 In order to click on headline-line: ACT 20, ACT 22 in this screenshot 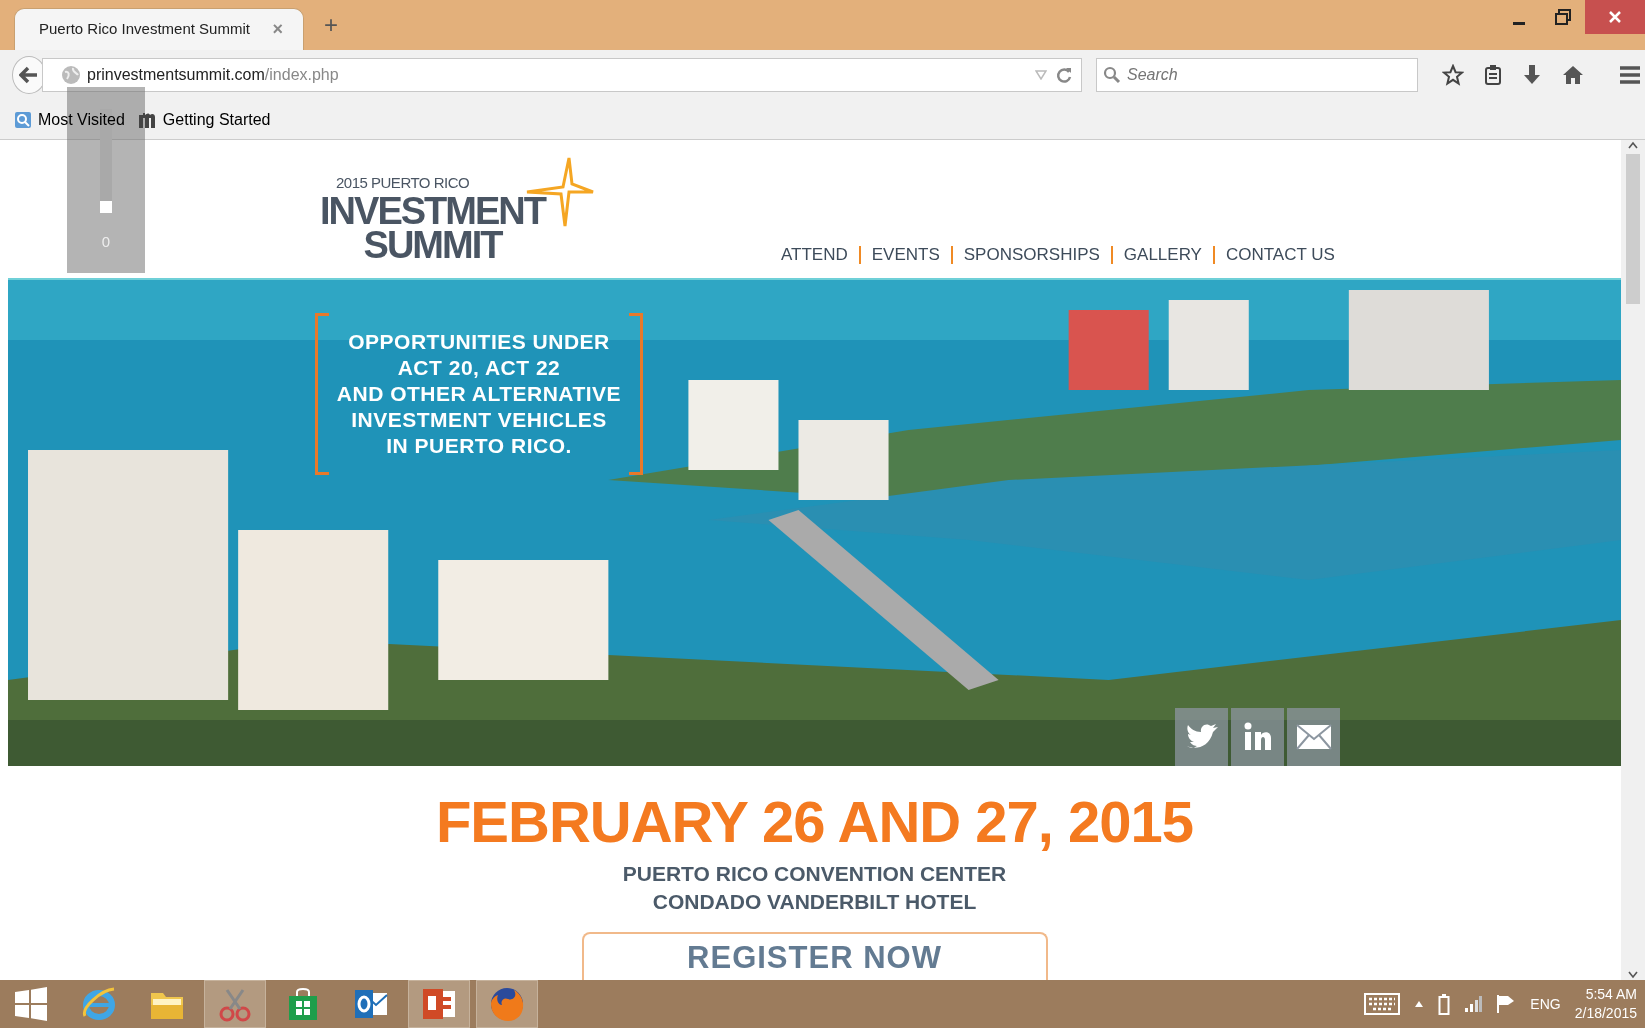, I will do `click(479, 368)`.